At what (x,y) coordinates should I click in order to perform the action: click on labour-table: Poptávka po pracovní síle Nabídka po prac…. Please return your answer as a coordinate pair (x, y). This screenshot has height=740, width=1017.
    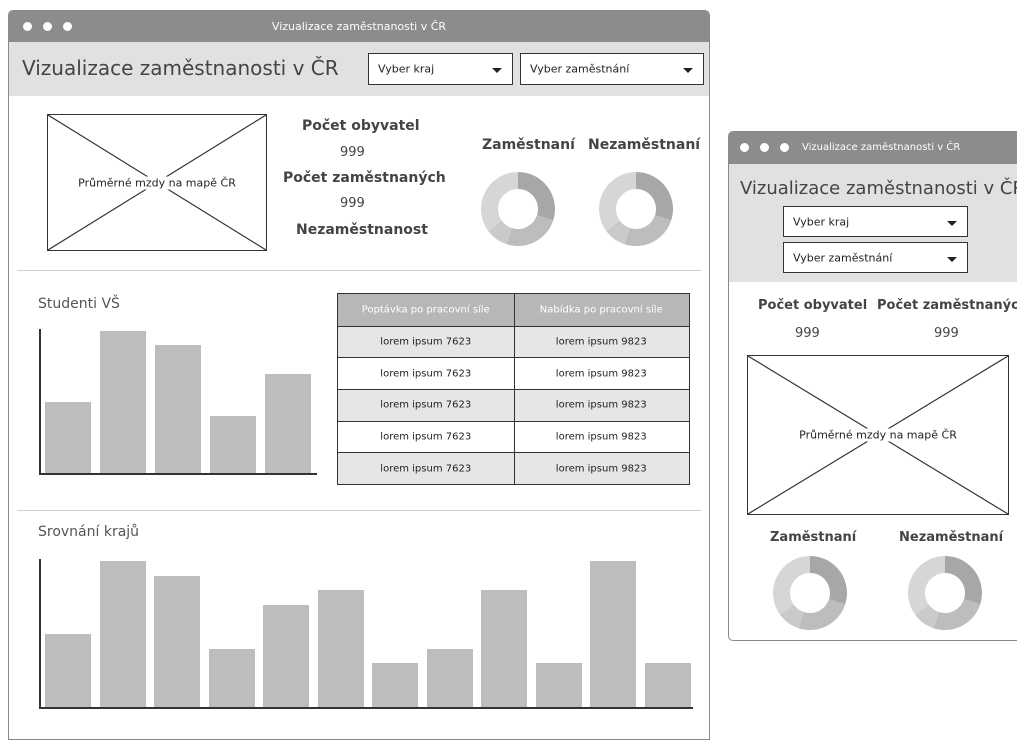
    Looking at the image, I should click on (513, 389).